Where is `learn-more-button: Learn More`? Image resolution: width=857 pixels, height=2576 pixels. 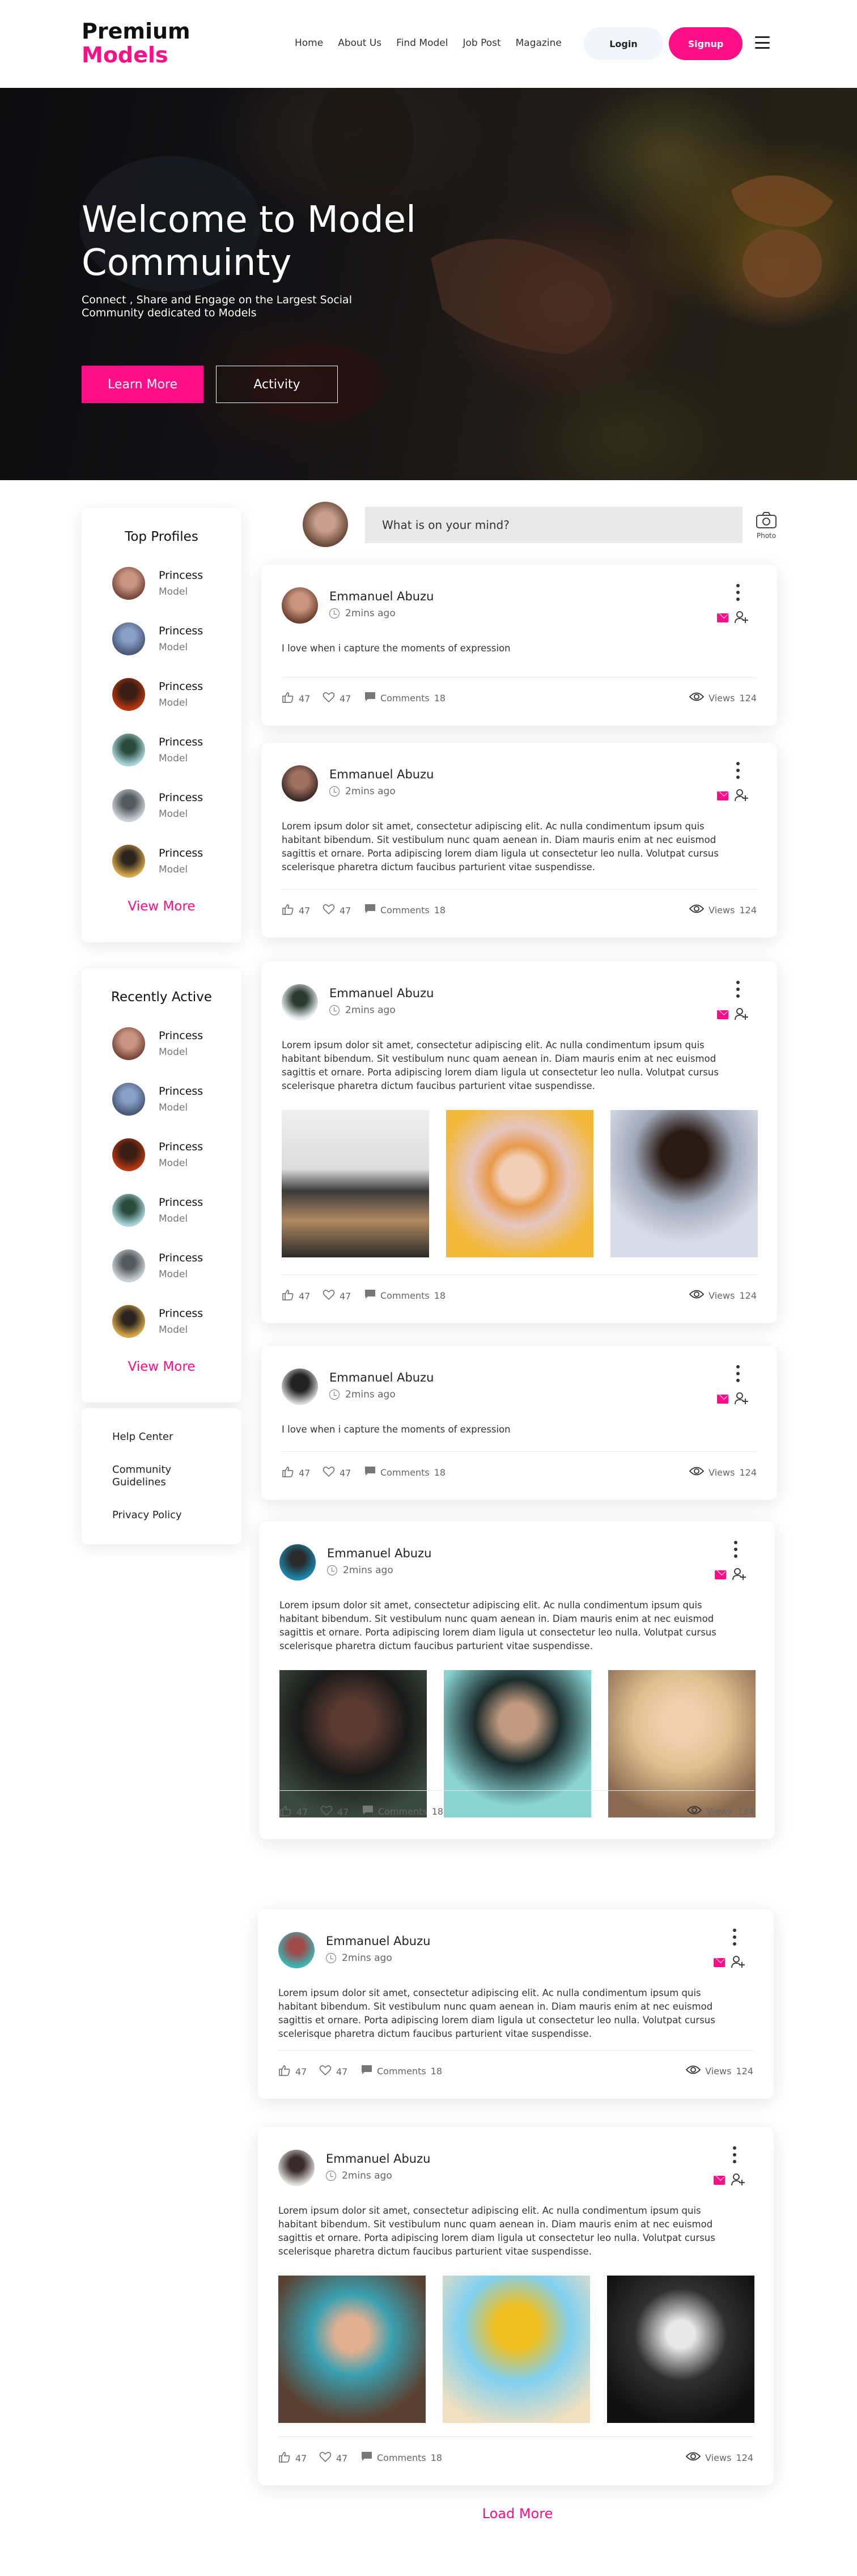 learn-more-button: Learn More is located at coordinates (142, 384).